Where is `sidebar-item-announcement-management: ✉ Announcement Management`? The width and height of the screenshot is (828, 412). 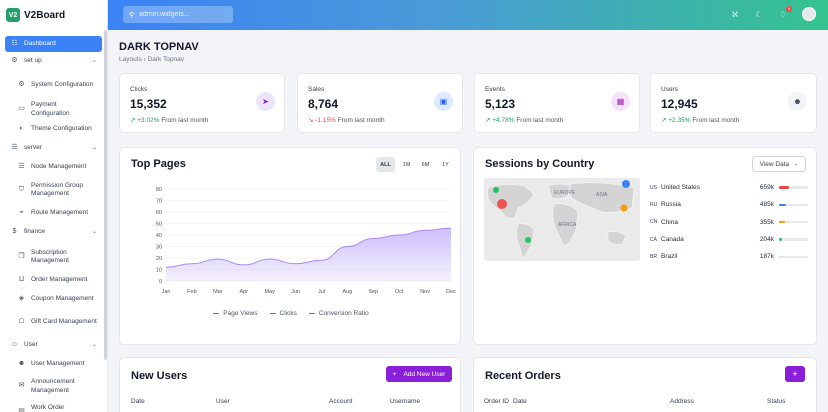
sidebar-item-announcement-management: ✉ Announcement Management is located at coordinates (53, 386).